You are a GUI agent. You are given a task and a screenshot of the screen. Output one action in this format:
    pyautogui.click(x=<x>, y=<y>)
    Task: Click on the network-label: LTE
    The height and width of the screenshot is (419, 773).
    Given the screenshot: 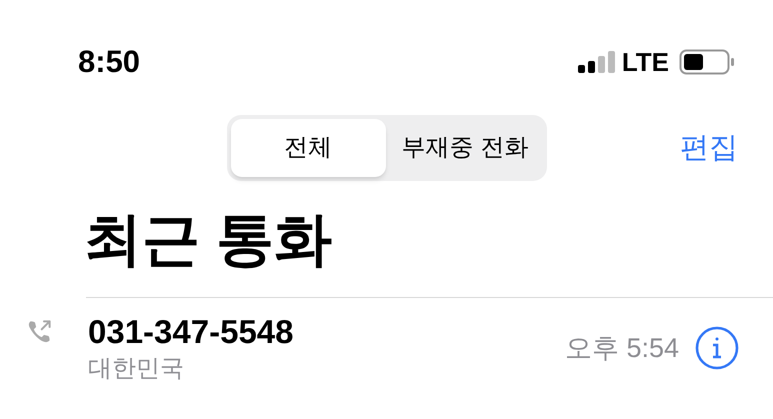 What is the action you would take?
    pyautogui.click(x=645, y=62)
    